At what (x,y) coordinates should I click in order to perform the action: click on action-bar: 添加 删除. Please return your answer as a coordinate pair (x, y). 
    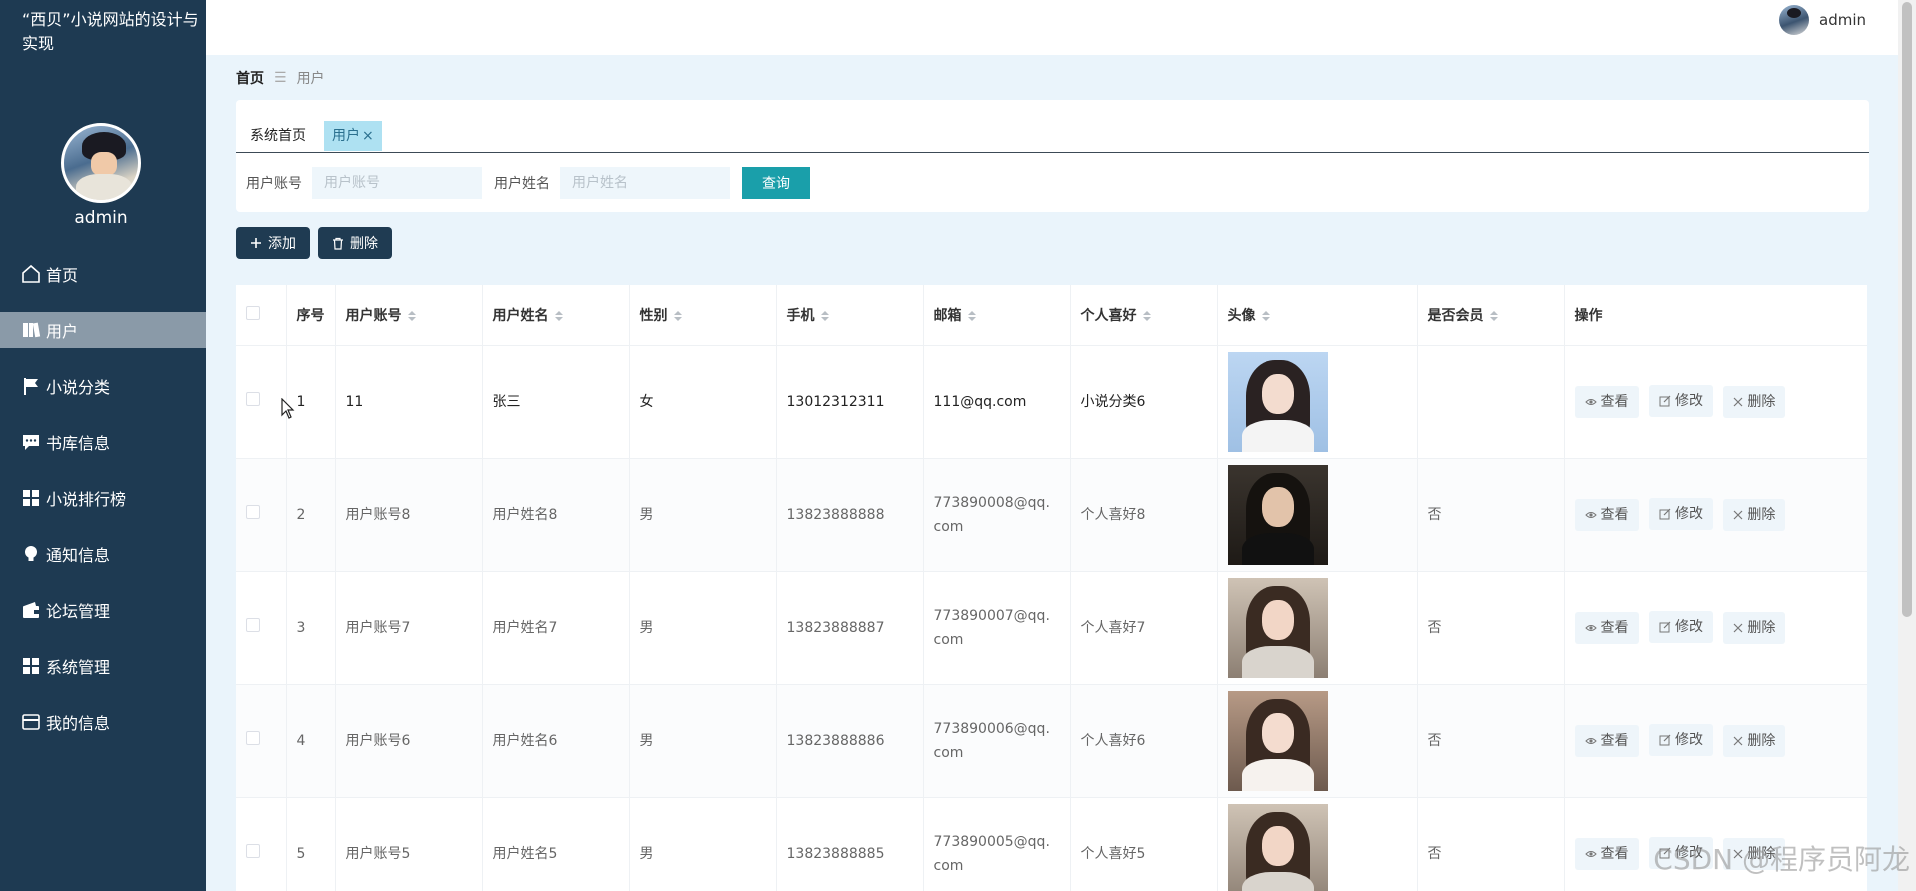
    Looking at the image, I should click on (318, 243).